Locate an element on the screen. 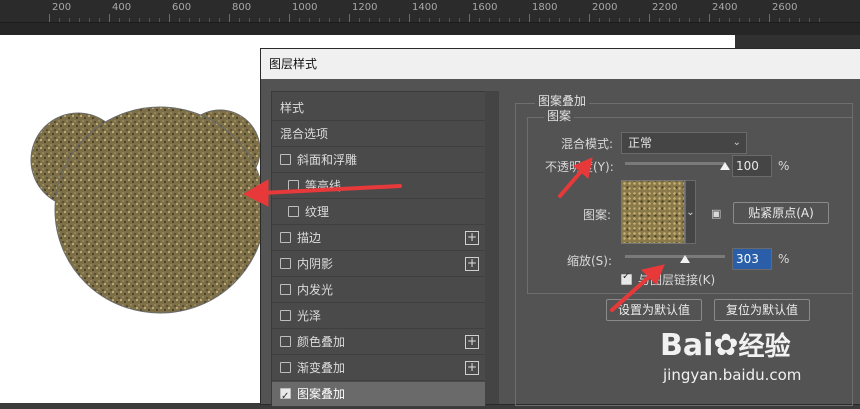  arrow-to-opacity is located at coordinates (572, 182).